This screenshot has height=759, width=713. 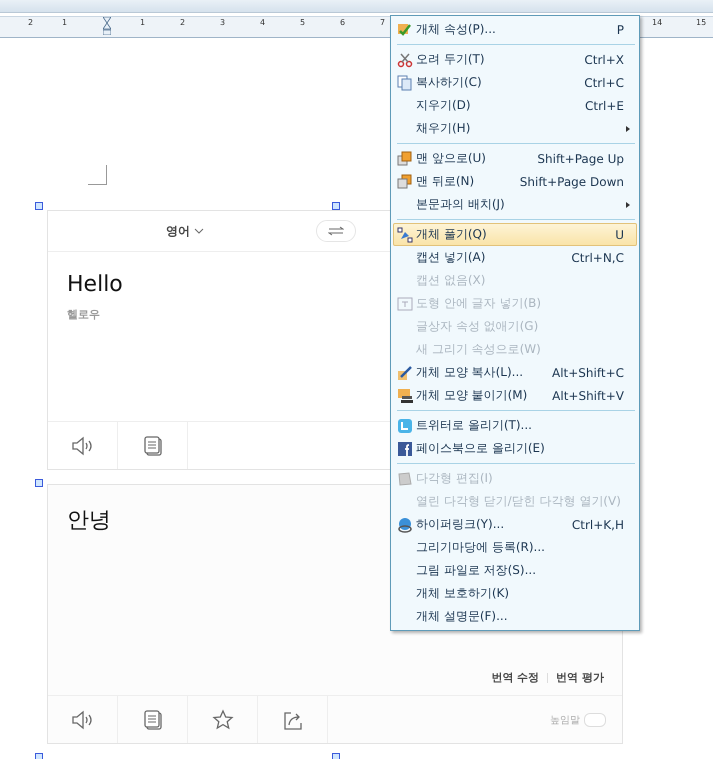 What do you see at coordinates (515, 105) in the screenshot?
I see `menu-item: 지우기(D) Ctrl+E` at bounding box center [515, 105].